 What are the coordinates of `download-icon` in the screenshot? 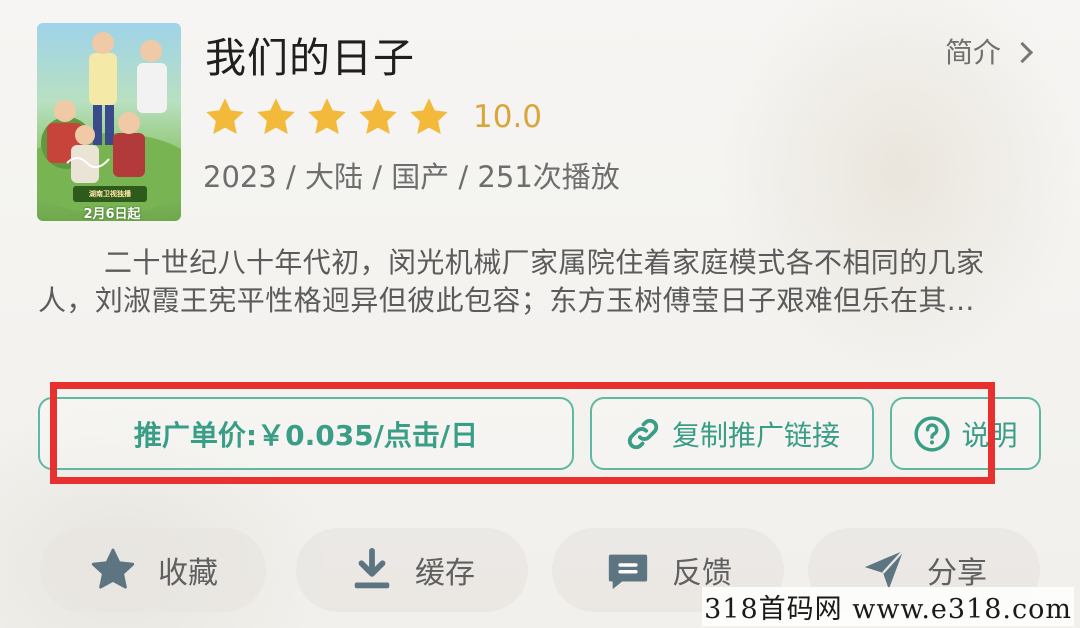 It's located at (372, 568).